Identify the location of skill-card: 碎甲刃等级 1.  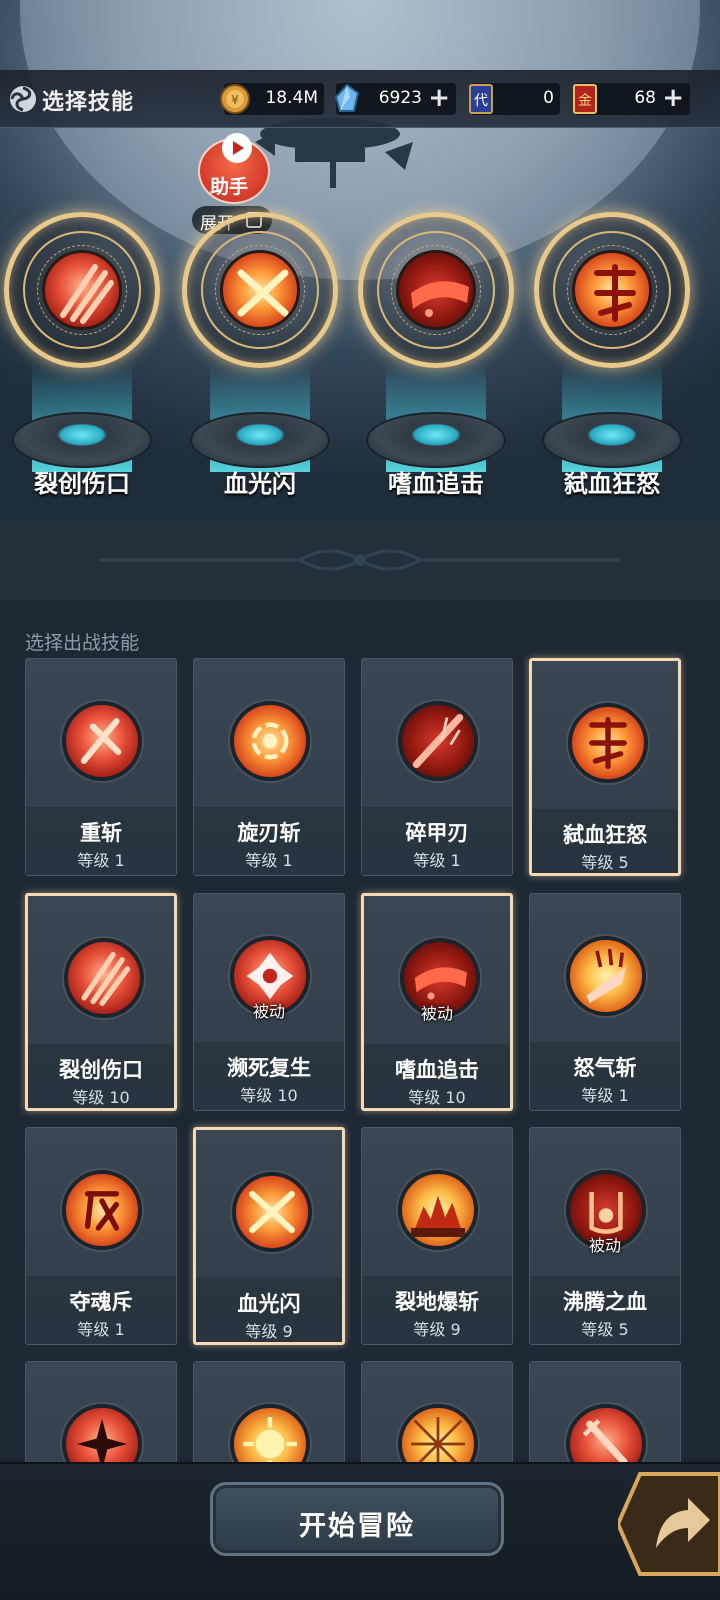
(437, 767).